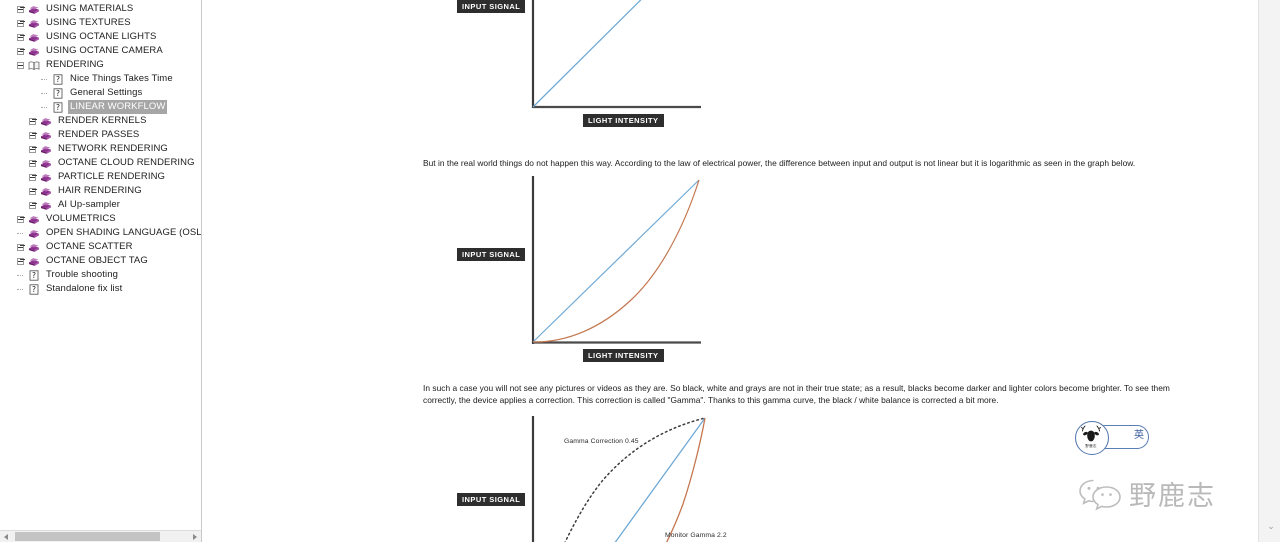 This screenshot has width=1280, height=542. I want to click on right-edge-panel: ⌄, so click(1269, 271).